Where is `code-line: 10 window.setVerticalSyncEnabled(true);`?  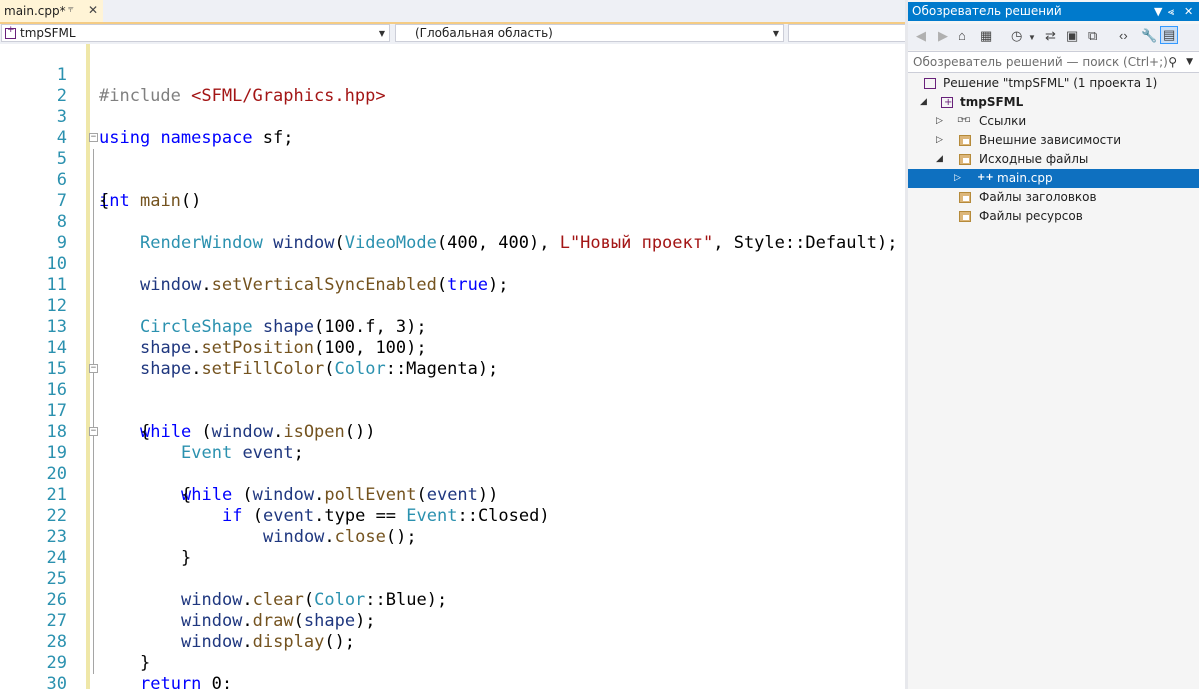 code-line: 10 window.setVerticalSyncEnabled(true); is located at coordinates (452, 264).